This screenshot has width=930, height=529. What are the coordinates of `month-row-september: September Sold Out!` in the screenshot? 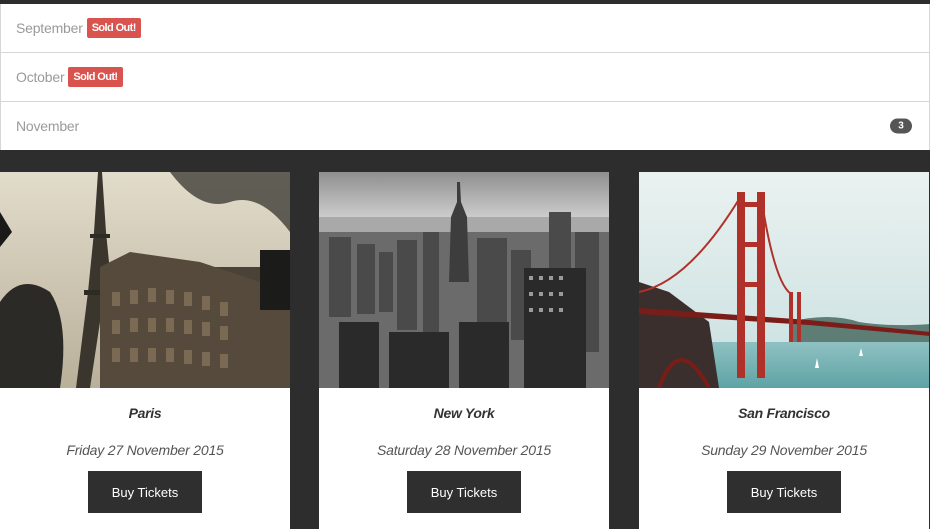 It's located at (465, 28).